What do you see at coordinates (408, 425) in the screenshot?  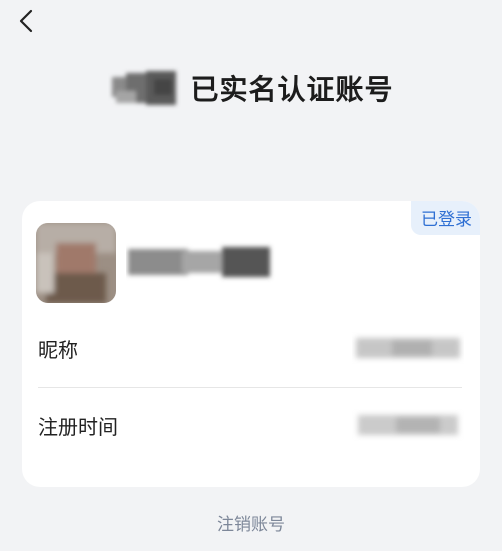 I see `redacted-register-time-value` at bounding box center [408, 425].